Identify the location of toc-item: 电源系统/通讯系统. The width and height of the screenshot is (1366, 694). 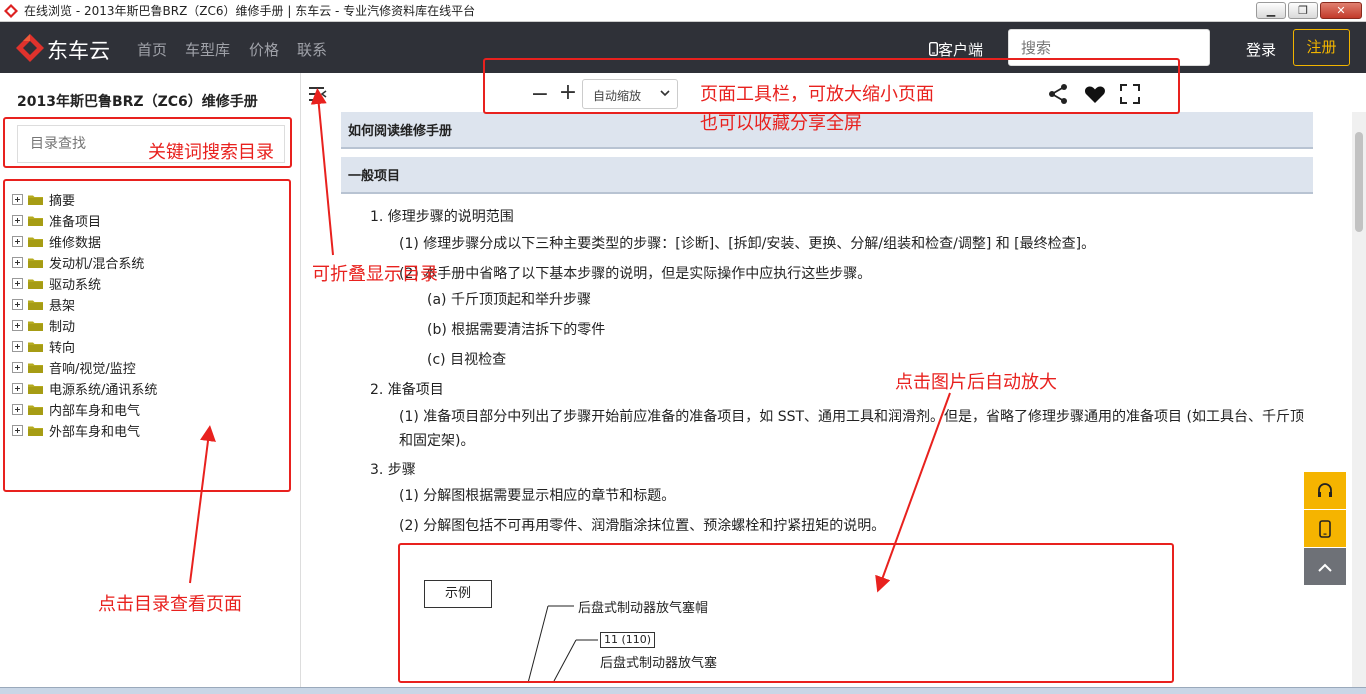
(84, 388).